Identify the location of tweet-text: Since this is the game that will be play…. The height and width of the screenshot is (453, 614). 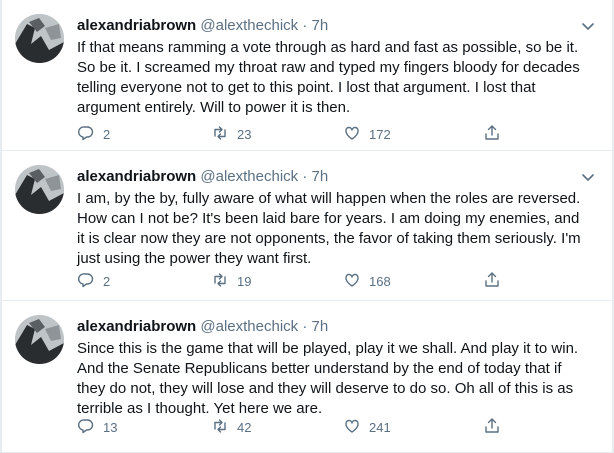
(328, 378).